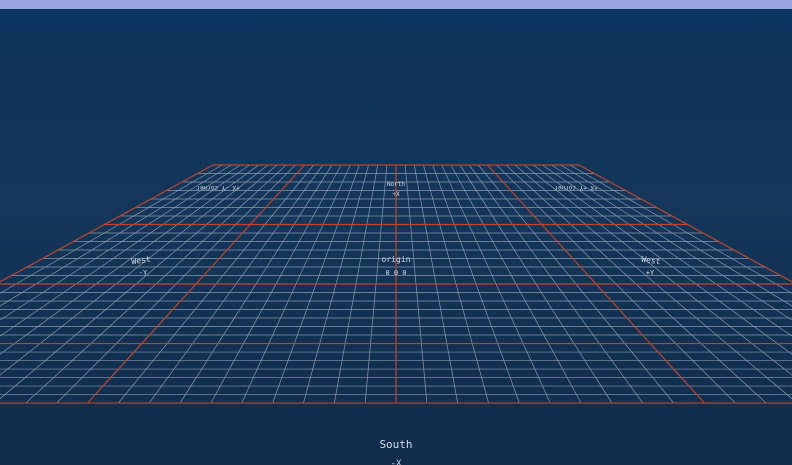 The image size is (792, 465). What do you see at coordinates (218, 187) in the screenshot?
I see `corner-left-label: +X -Y corner` at bounding box center [218, 187].